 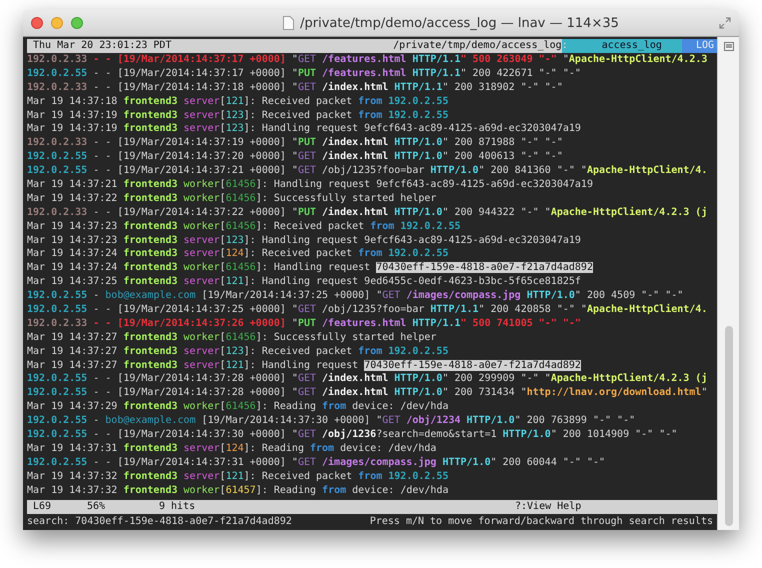 What do you see at coordinates (548, 507) in the screenshot?
I see `help-hint: ?:View Help` at bounding box center [548, 507].